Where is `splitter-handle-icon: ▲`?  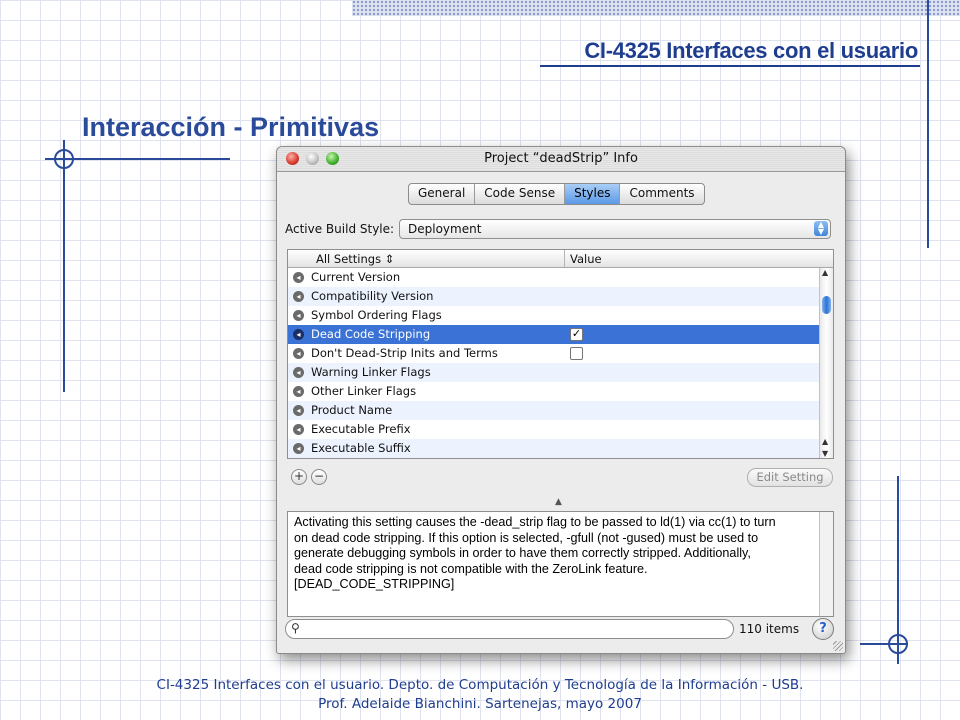 splitter-handle-icon: ▲ is located at coordinates (558, 502).